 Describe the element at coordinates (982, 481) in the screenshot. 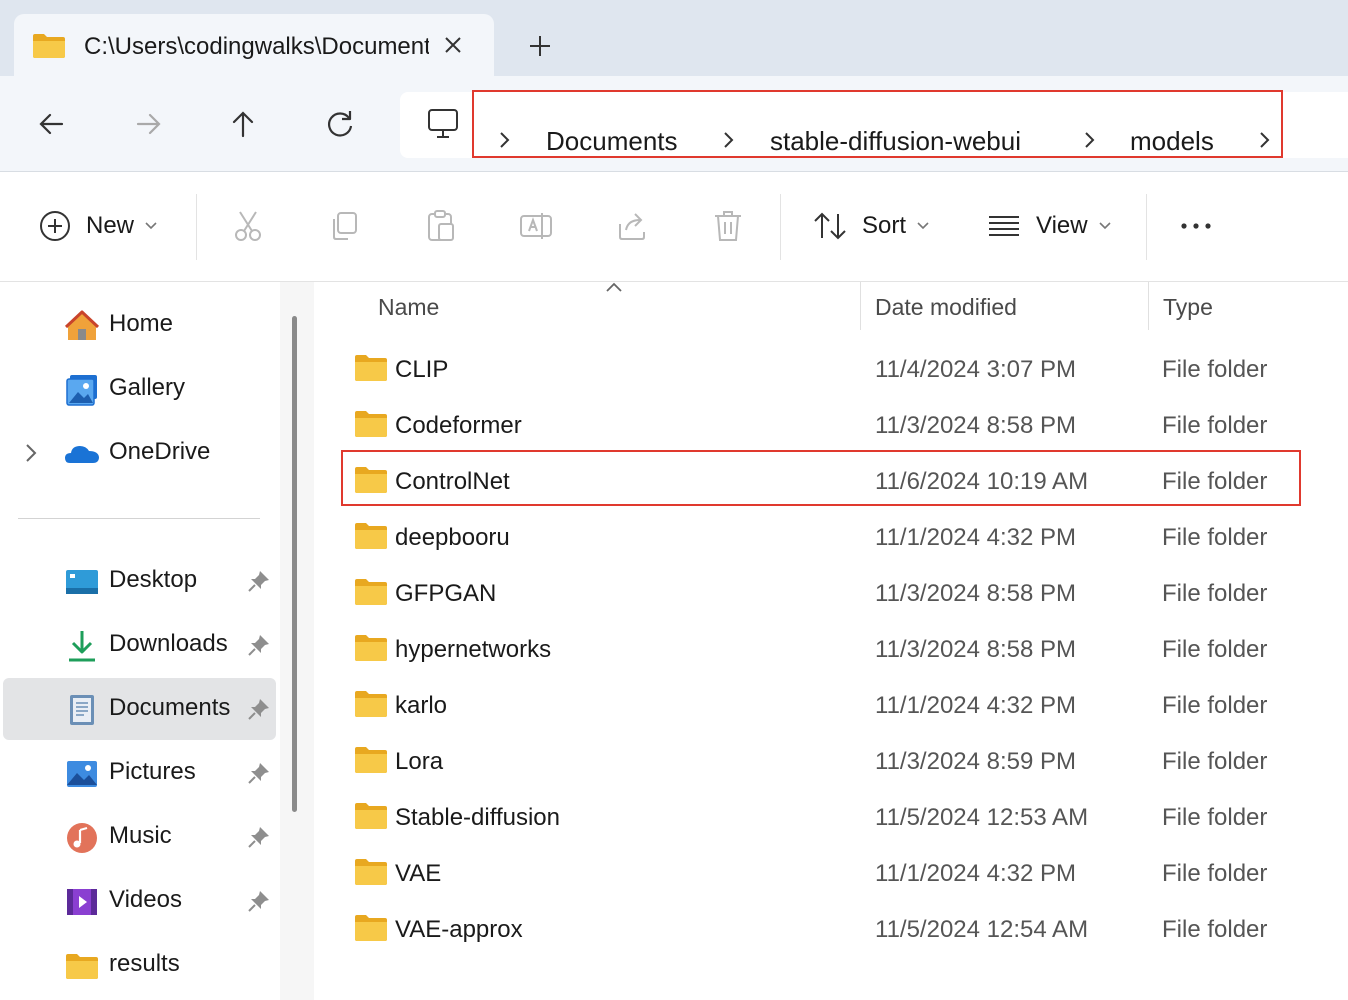

I see `file-date-modified: 11/6/2024 10:19 AM` at that location.